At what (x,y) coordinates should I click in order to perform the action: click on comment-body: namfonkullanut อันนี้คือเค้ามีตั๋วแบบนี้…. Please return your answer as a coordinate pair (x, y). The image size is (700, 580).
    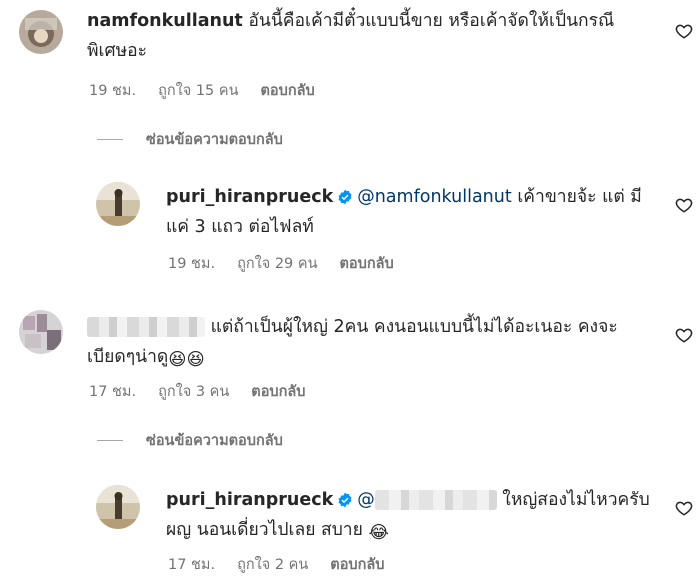
    Looking at the image, I should click on (367, 36).